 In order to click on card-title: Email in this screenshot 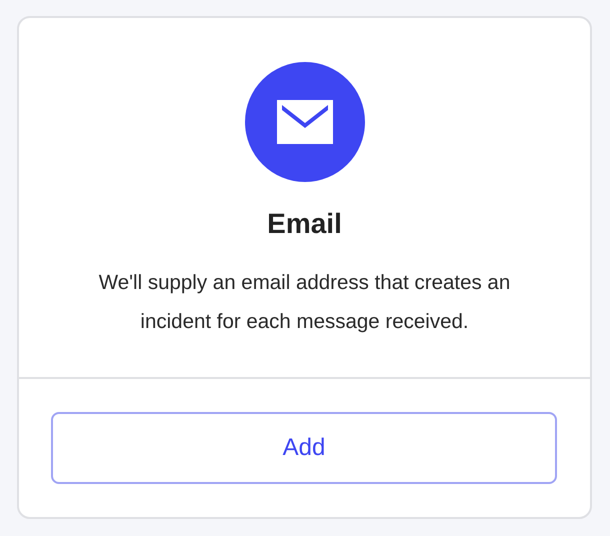, I will do `click(304, 224)`.